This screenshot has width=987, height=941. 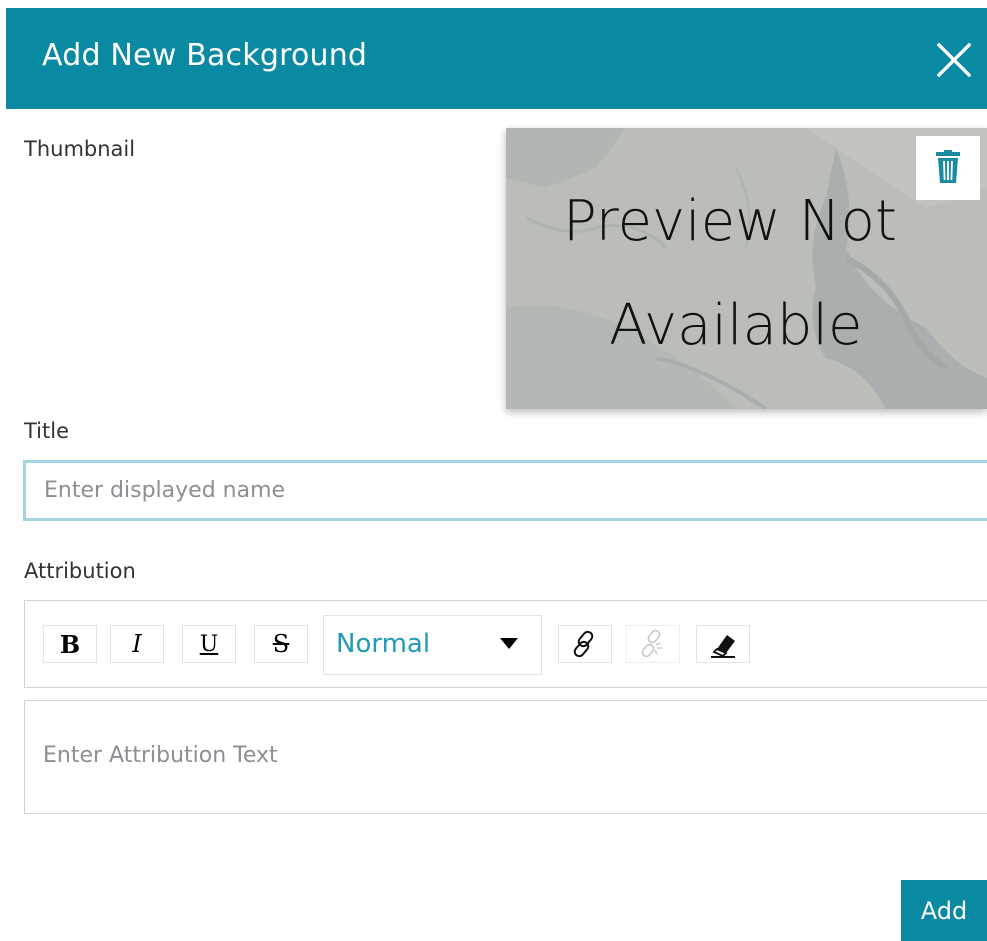 What do you see at coordinates (205, 55) in the screenshot?
I see `dialog-title: Add New Background` at bounding box center [205, 55].